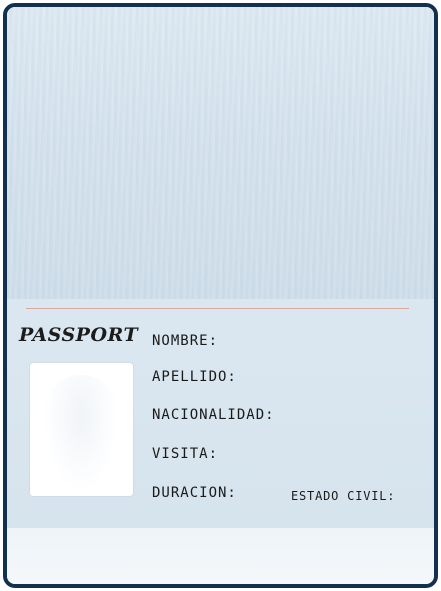 The height and width of the screenshot is (591, 441). I want to click on photo-placeholder, so click(81, 429).